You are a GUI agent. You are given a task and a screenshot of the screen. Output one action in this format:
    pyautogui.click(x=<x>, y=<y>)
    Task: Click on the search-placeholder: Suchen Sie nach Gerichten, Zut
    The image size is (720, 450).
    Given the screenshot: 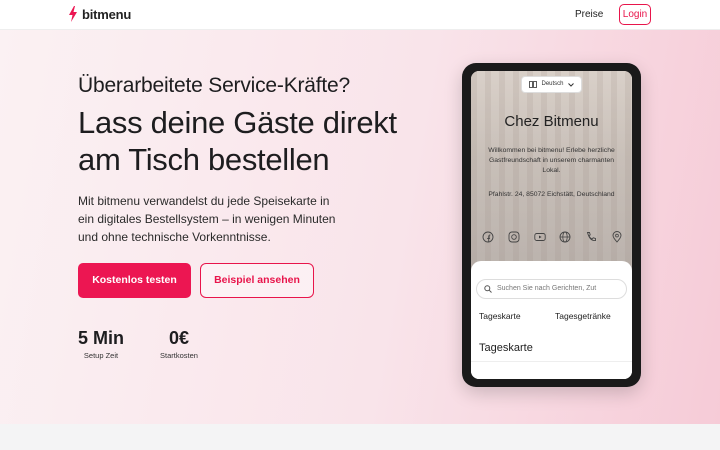 What is the action you would take?
    pyautogui.click(x=547, y=288)
    